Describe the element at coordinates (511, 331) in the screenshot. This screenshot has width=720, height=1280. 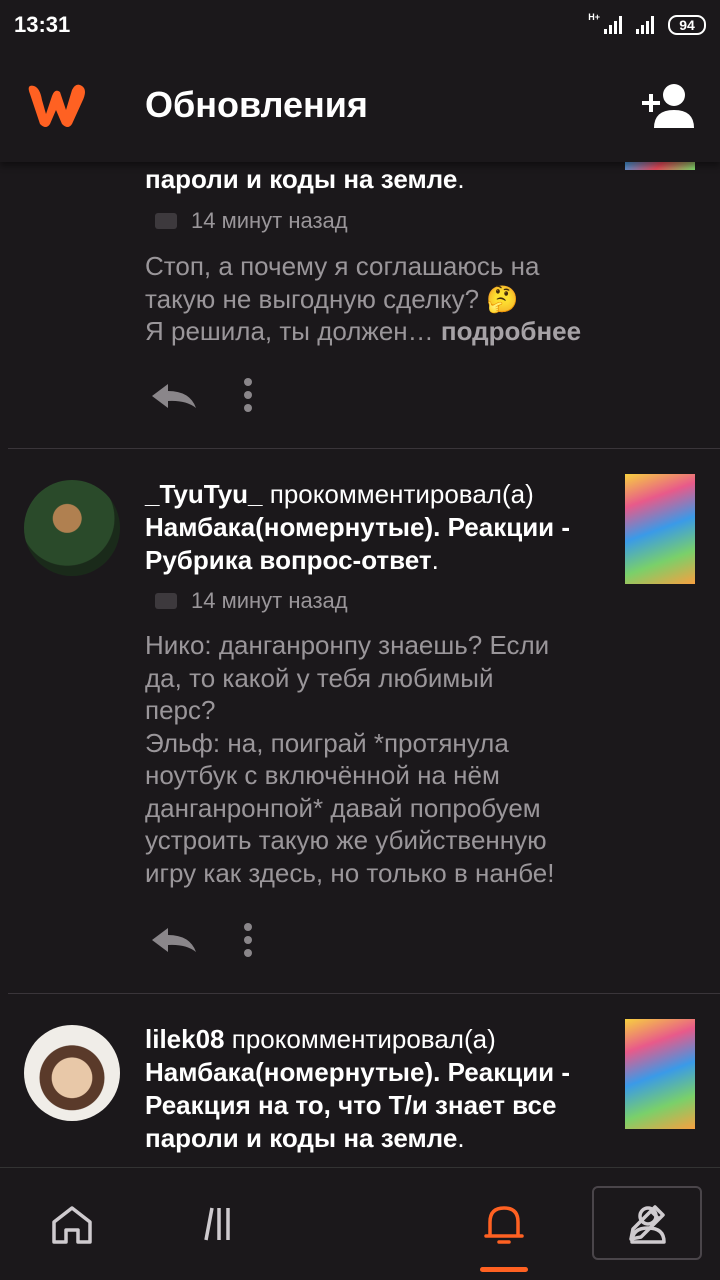
I see `read-more-link: подробнее` at that location.